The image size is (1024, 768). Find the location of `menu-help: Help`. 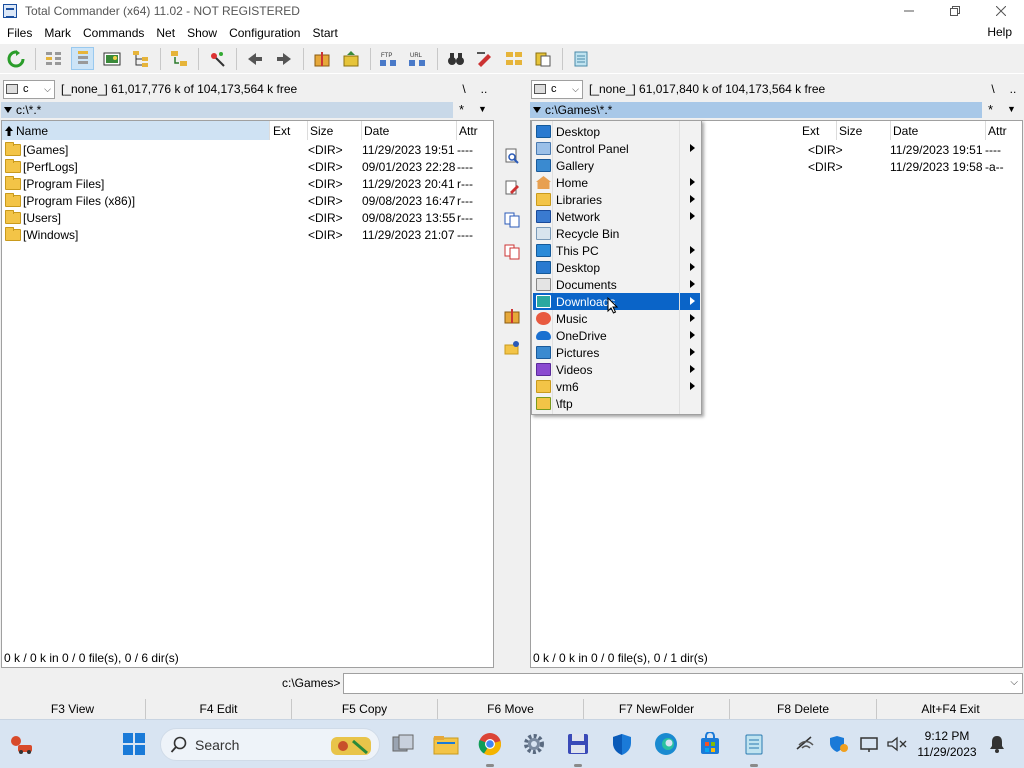

menu-help: Help is located at coordinates (999, 32).